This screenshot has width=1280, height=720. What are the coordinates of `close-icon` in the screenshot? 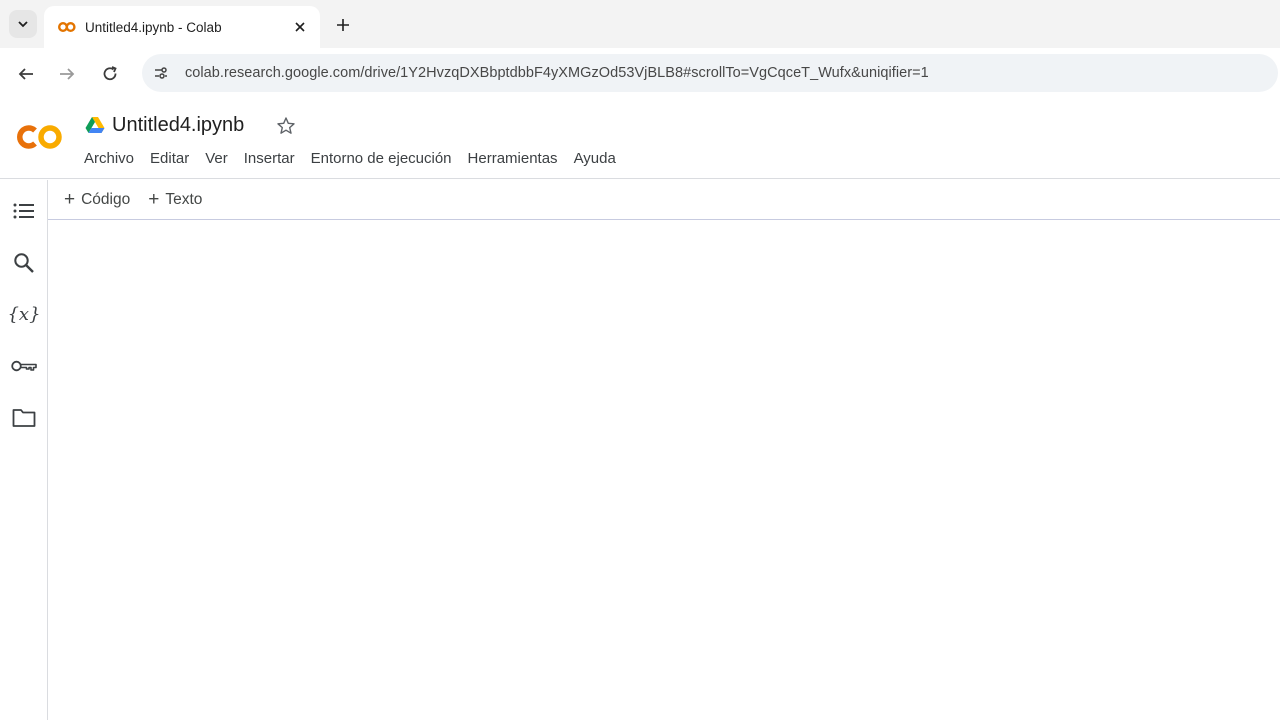 It's located at (300, 27).